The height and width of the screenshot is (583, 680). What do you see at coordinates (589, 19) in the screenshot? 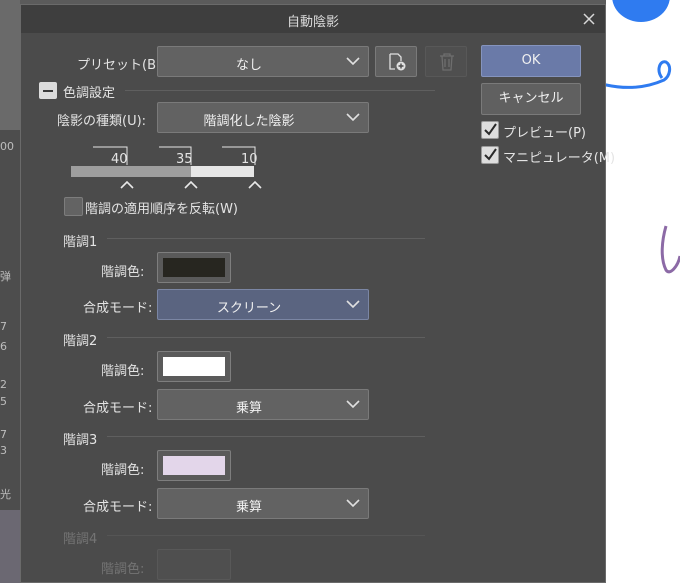
I see `close-icon` at bounding box center [589, 19].